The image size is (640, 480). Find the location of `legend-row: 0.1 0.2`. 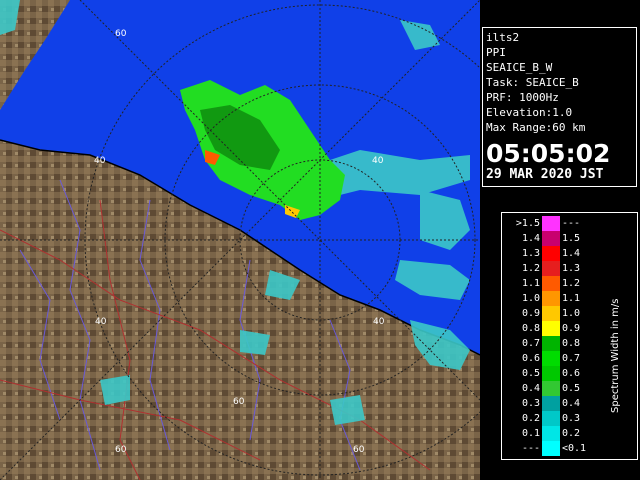

legend-row: 0.1 0.2 is located at coordinates (569, 433).